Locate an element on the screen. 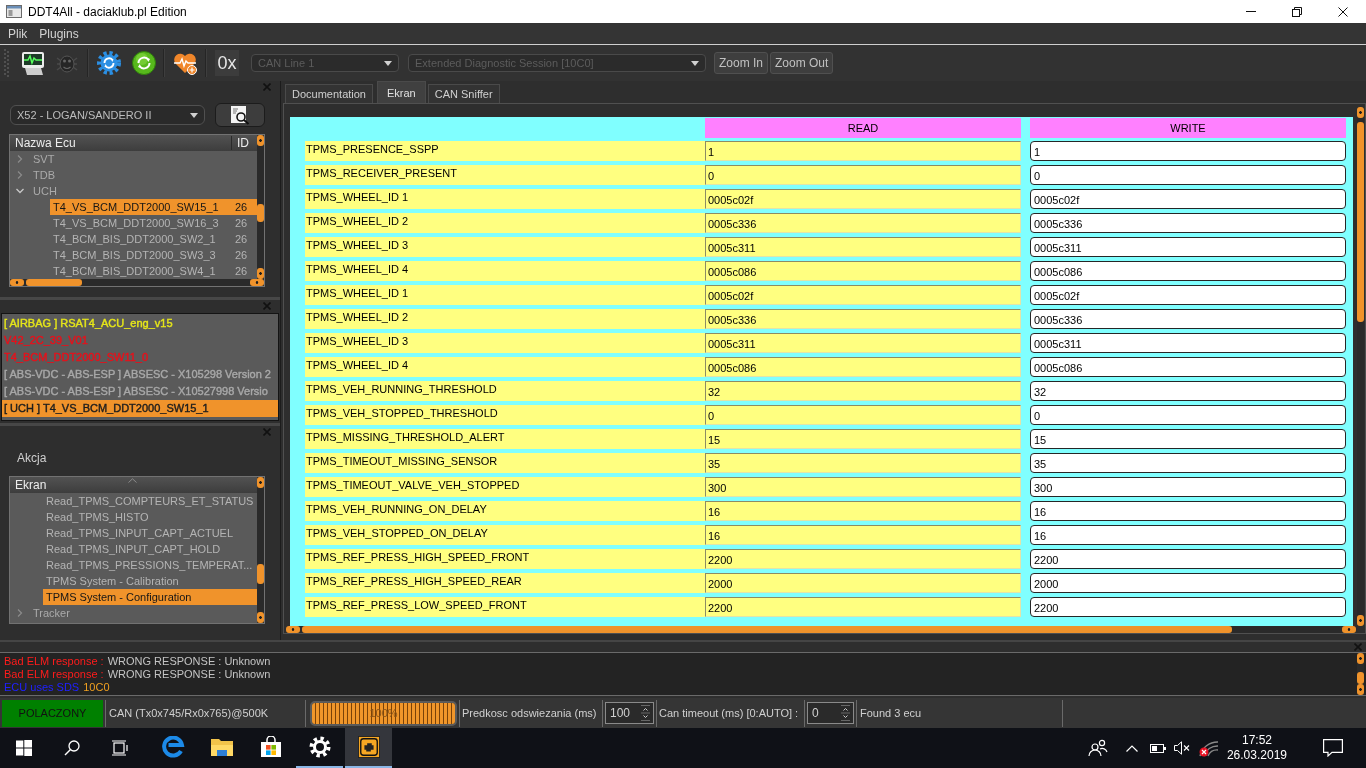 The height and width of the screenshot is (768, 1366). search-button is located at coordinates (240, 115).